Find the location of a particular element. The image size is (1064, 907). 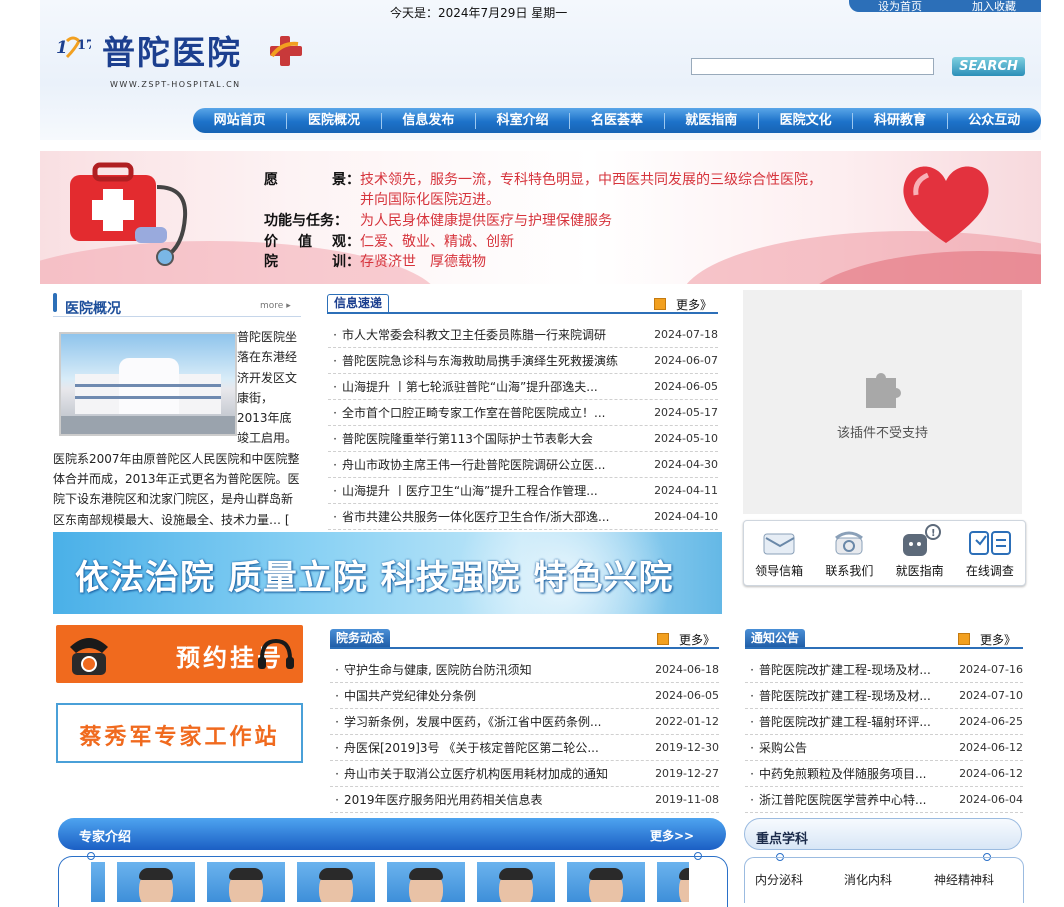

about-more-link: more ▸ is located at coordinates (275, 306).